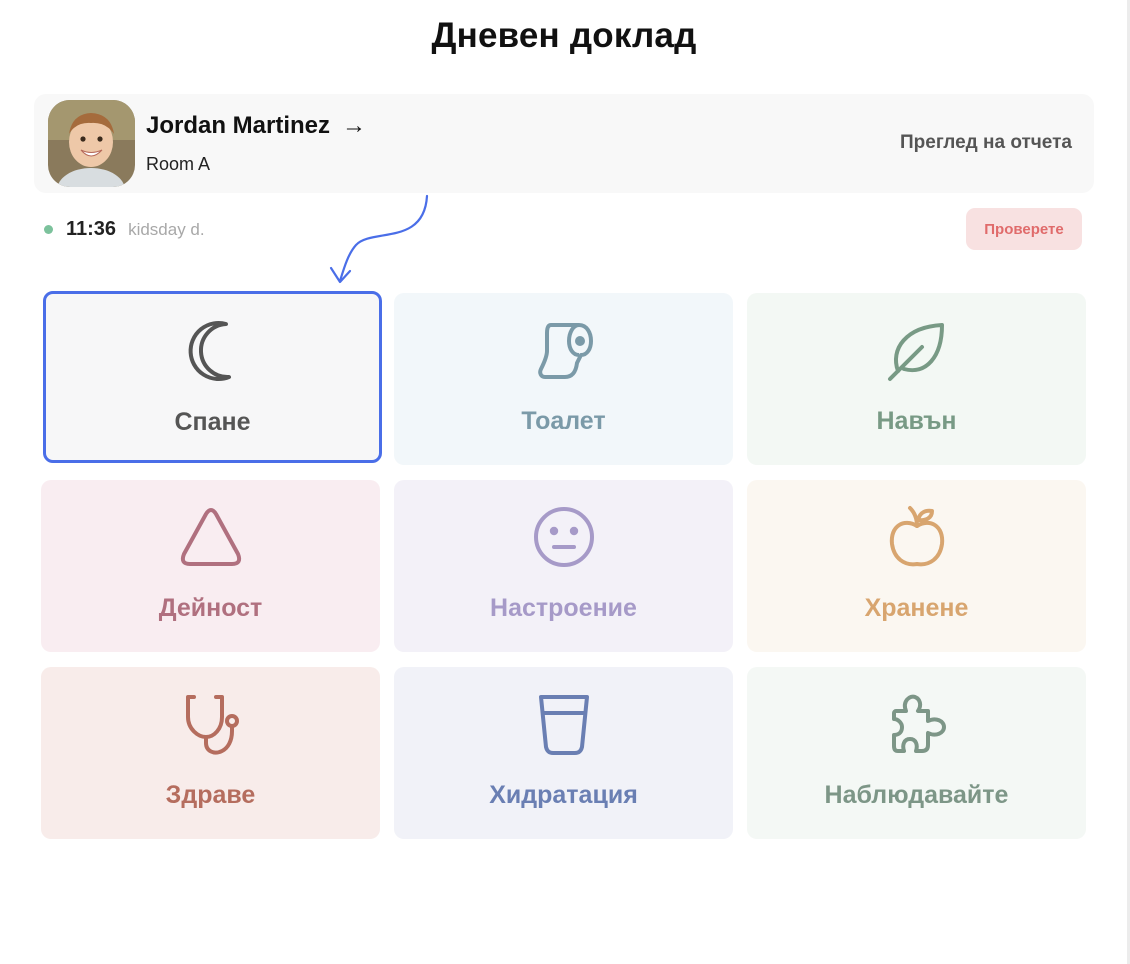  I want to click on tile-activity: Дейност, so click(210, 566).